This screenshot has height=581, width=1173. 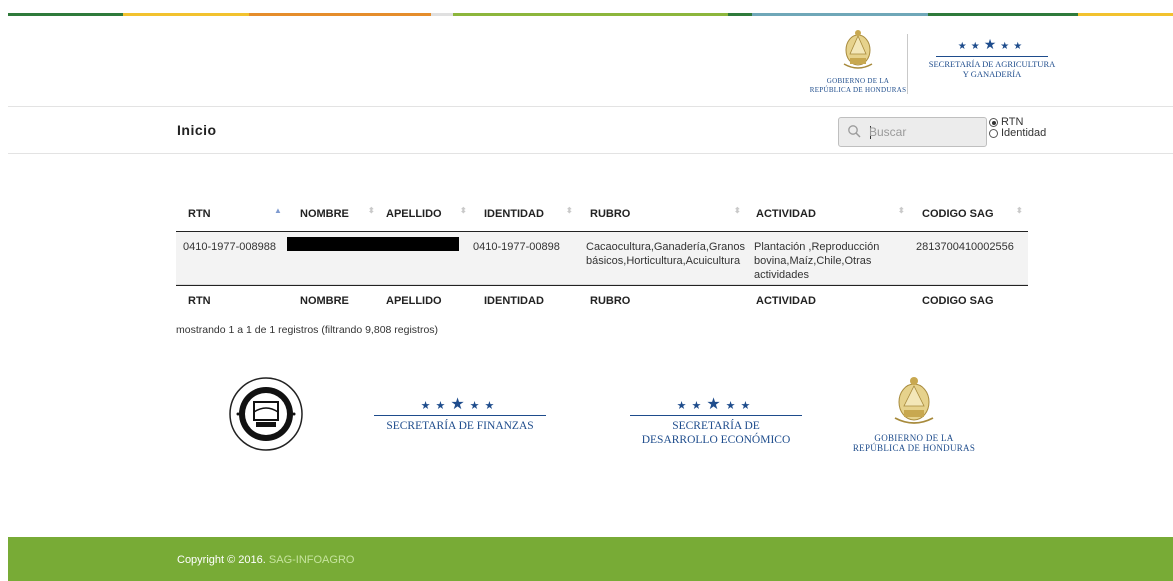 What do you see at coordinates (907, 64) in the screenshot?
I see `logo-divider` at bounding box center [907, 64].